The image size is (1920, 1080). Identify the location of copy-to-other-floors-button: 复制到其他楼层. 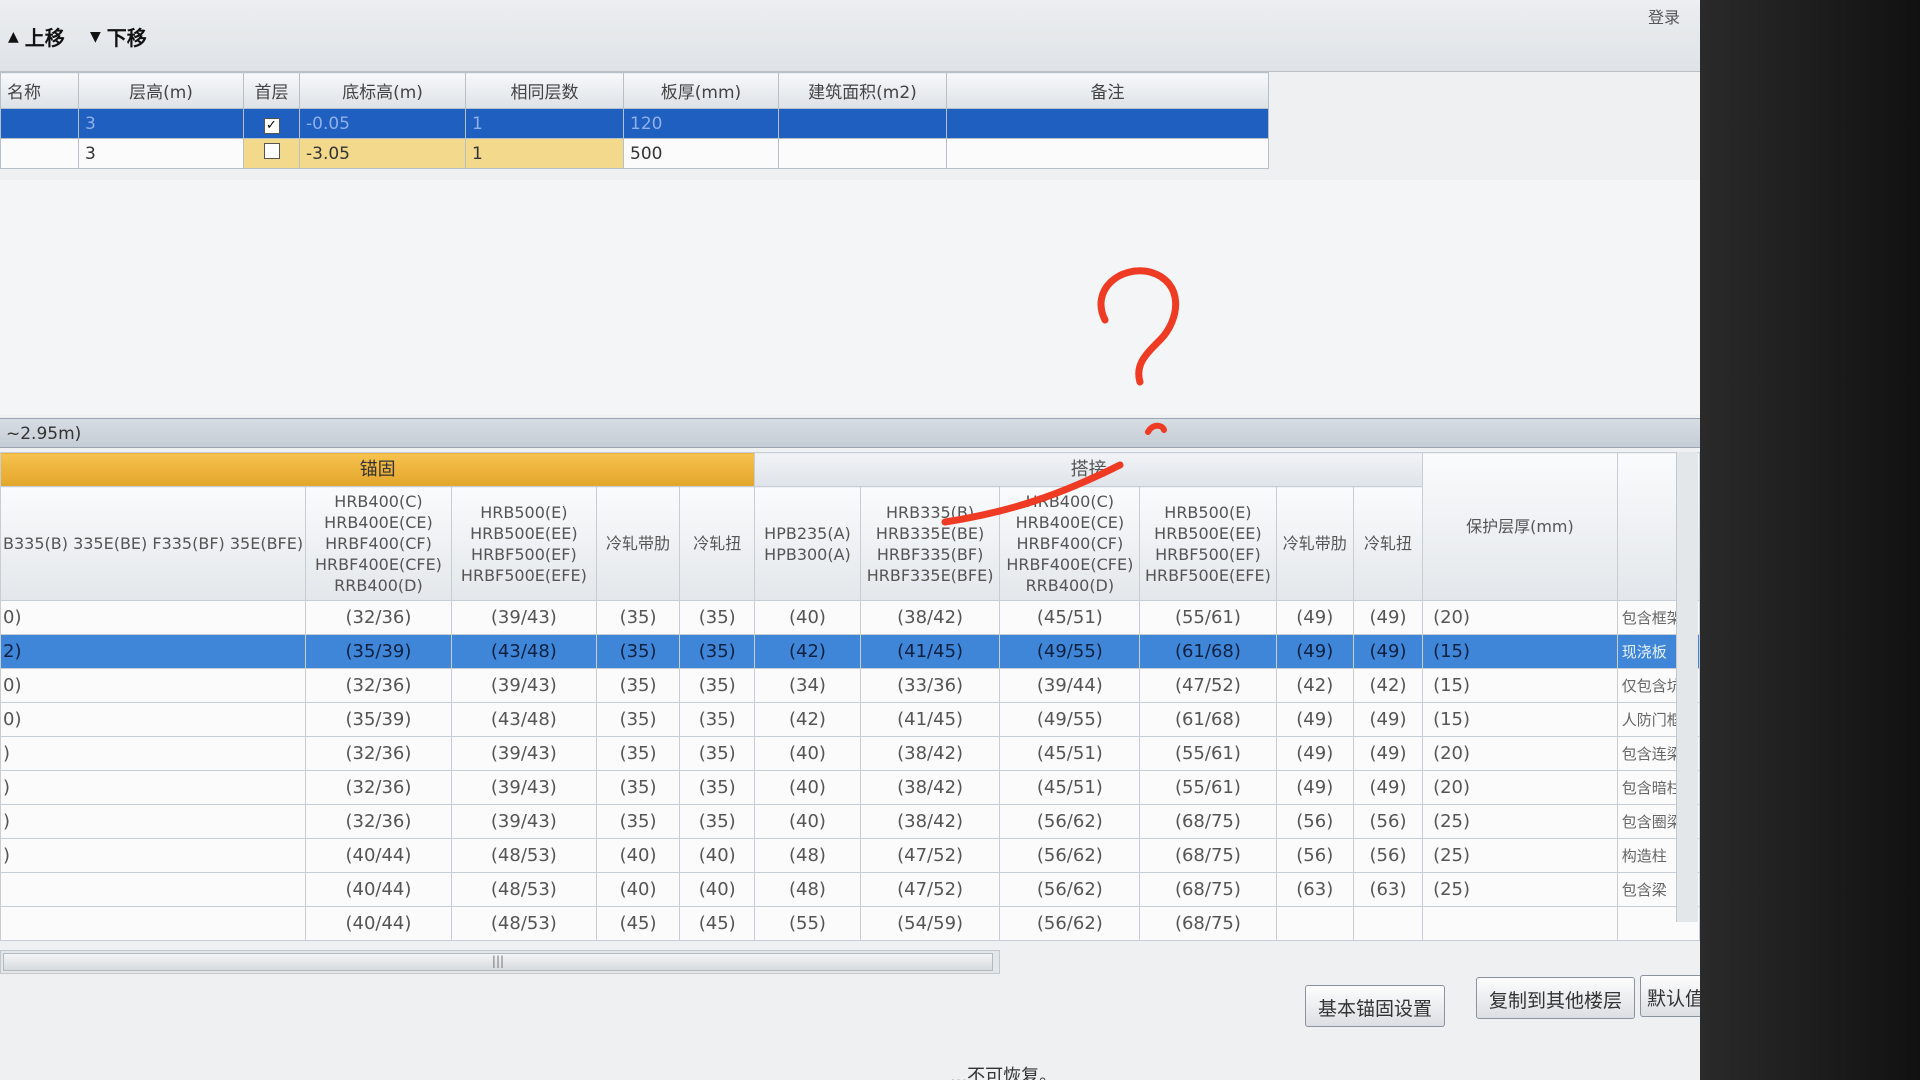
(1556, 998).